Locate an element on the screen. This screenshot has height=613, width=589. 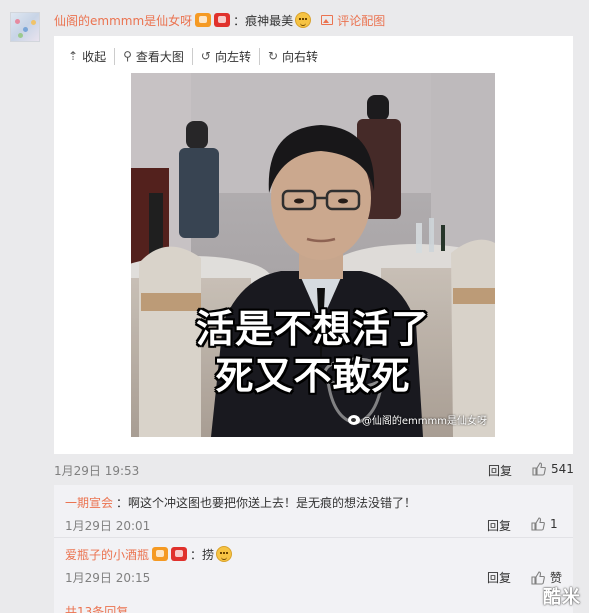
picture-icon is located at coordinates (327, 20).